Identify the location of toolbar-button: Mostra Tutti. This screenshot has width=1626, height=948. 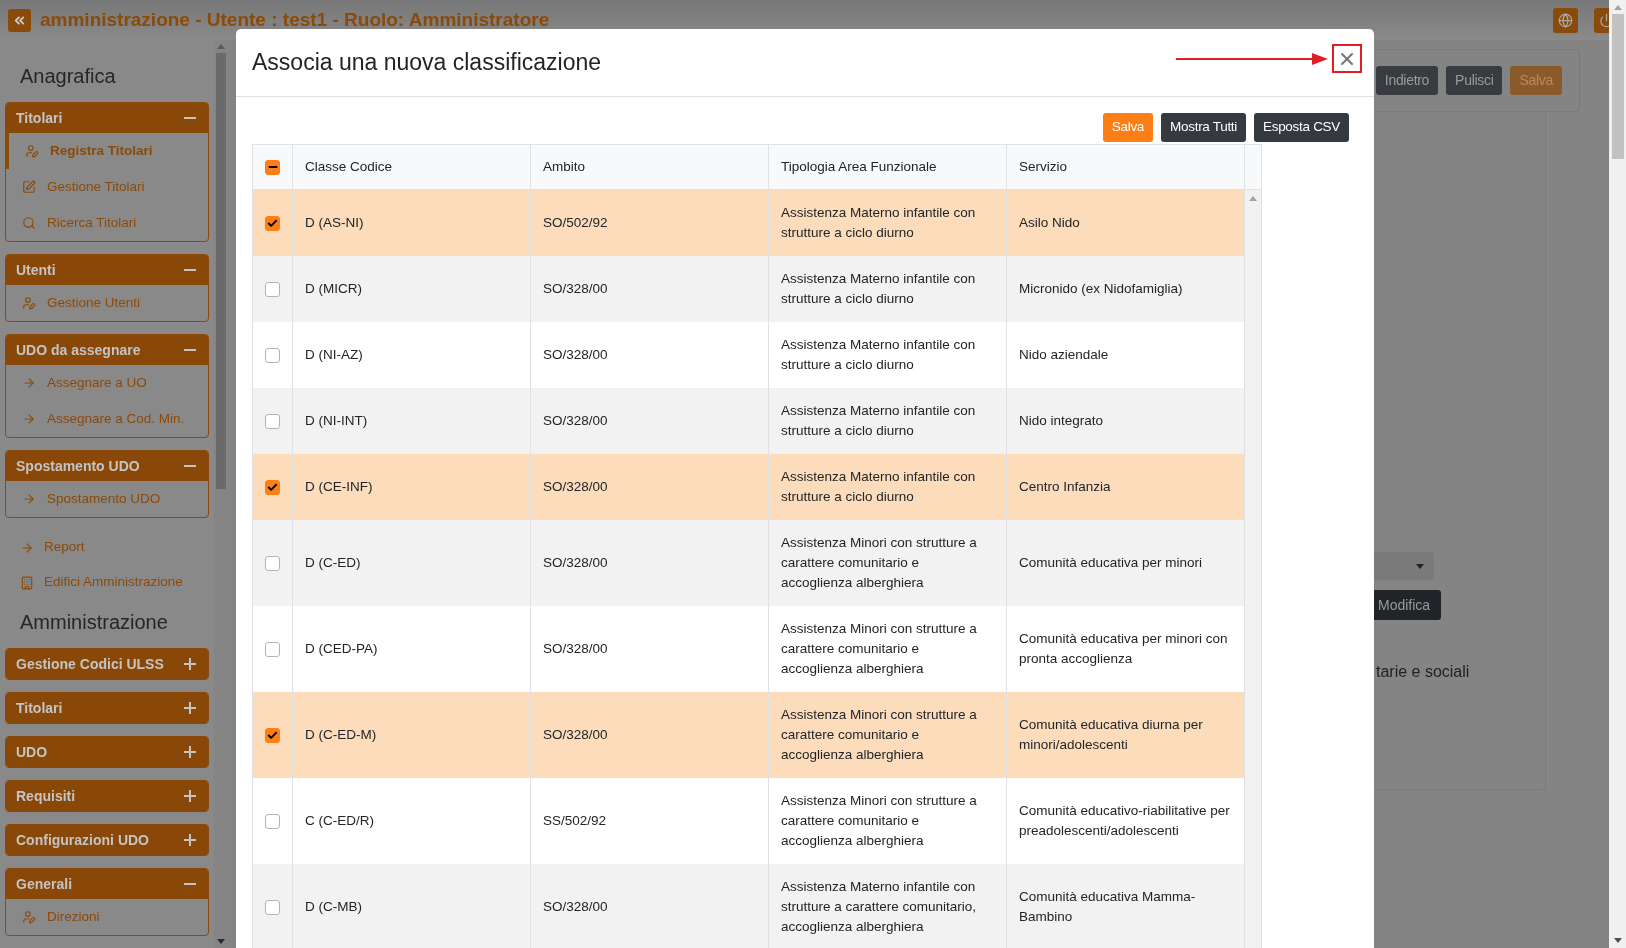
(1203, 127).